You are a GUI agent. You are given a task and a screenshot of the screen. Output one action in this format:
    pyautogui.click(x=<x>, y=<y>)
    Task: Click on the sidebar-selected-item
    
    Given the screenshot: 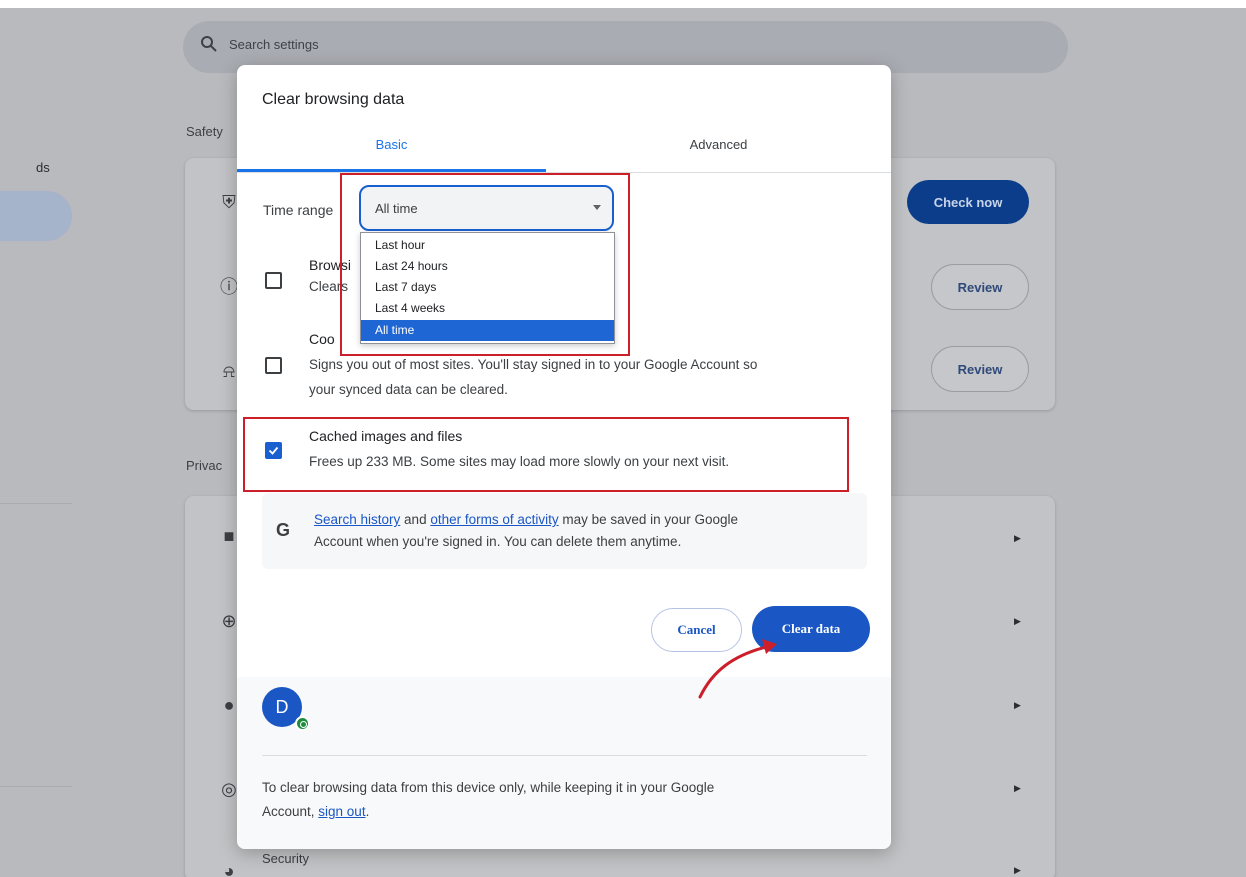 What is the action you would take?
    pyautogui.click(x=36, y=216)
    